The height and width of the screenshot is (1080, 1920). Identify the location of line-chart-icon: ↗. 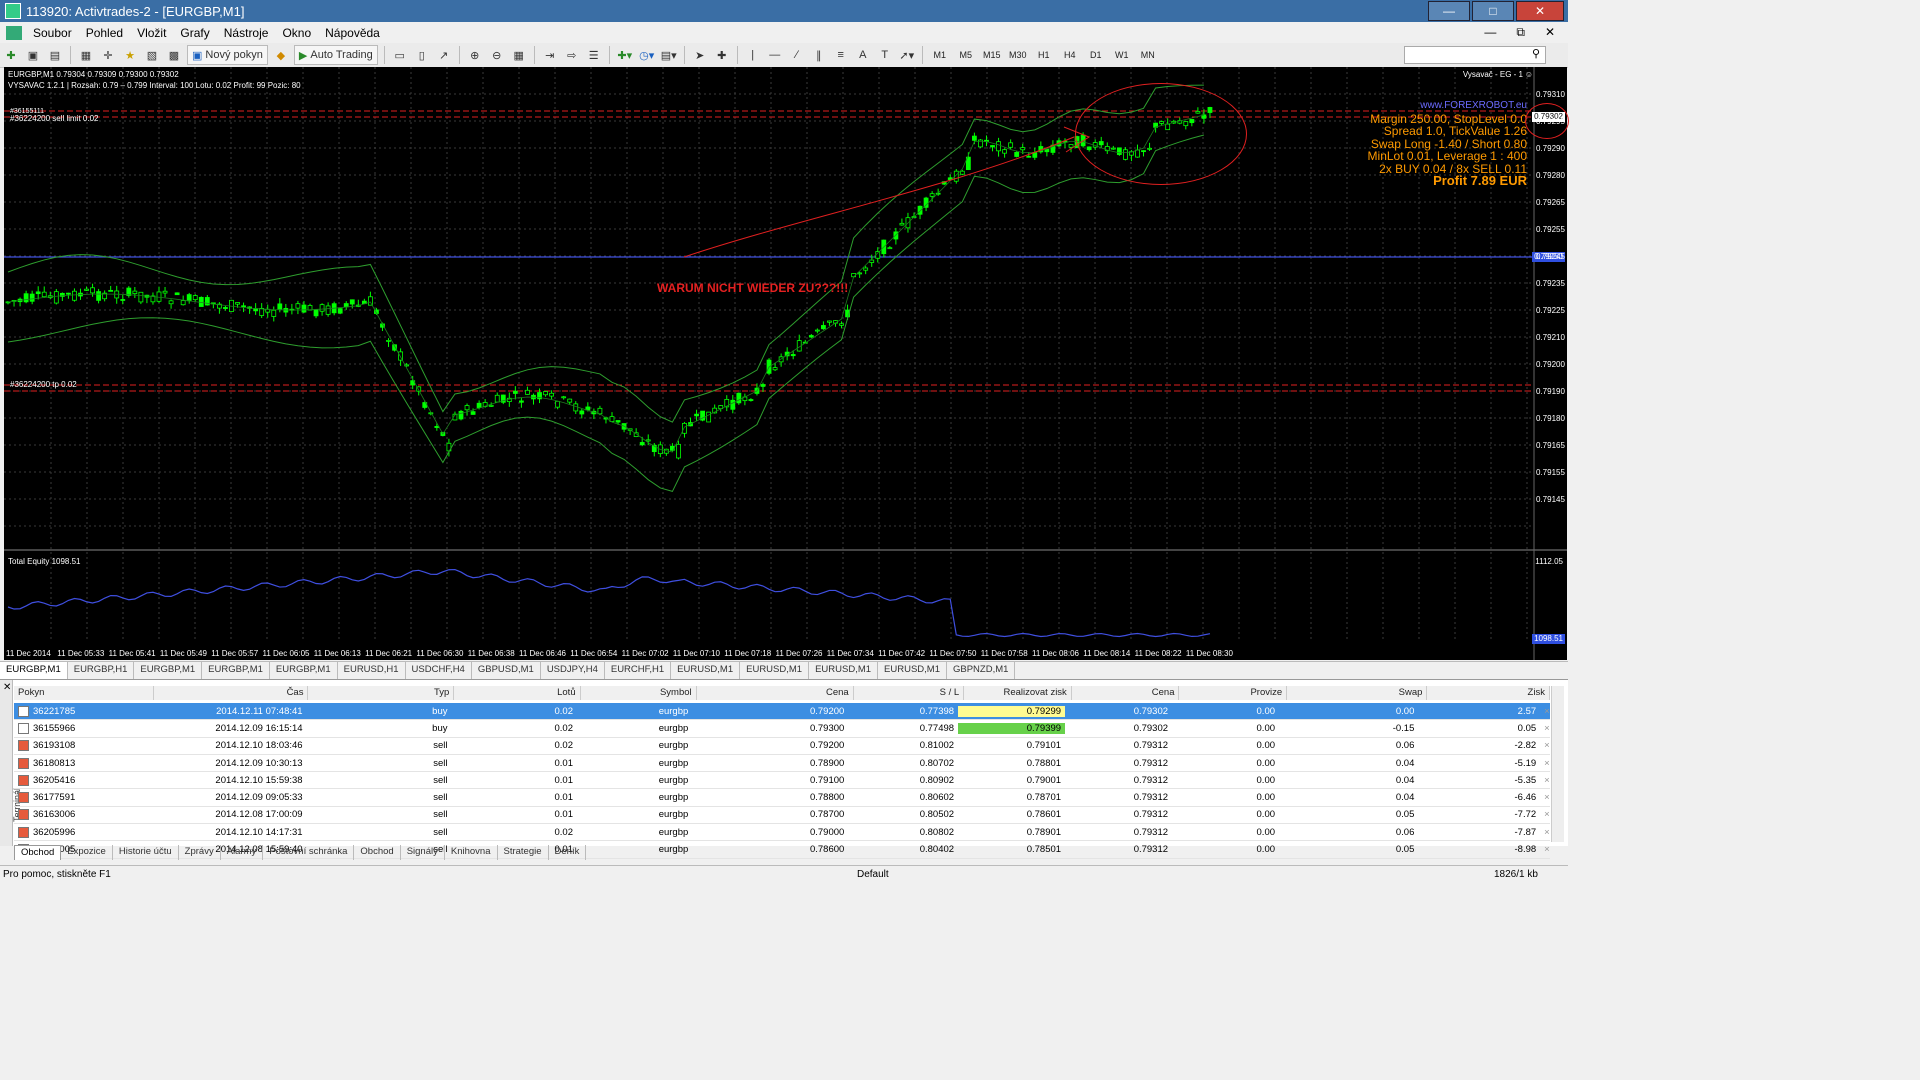
(444, 55).